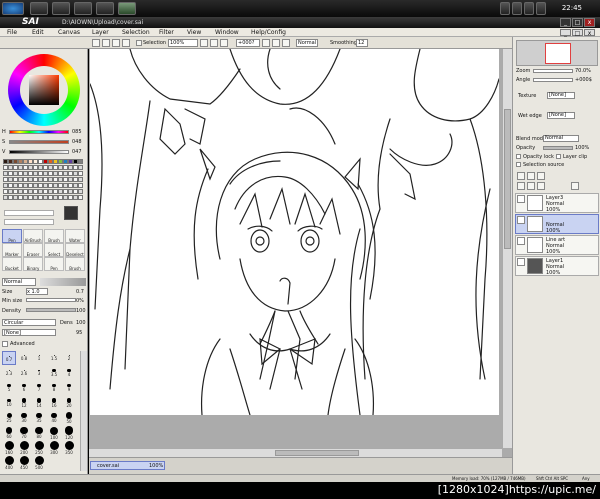 This screenshot has width=600, height=499. What do you see at coordinates (557, 53) in the screenshot?
I see `navigator-preview` at bounding box center [557, 53].